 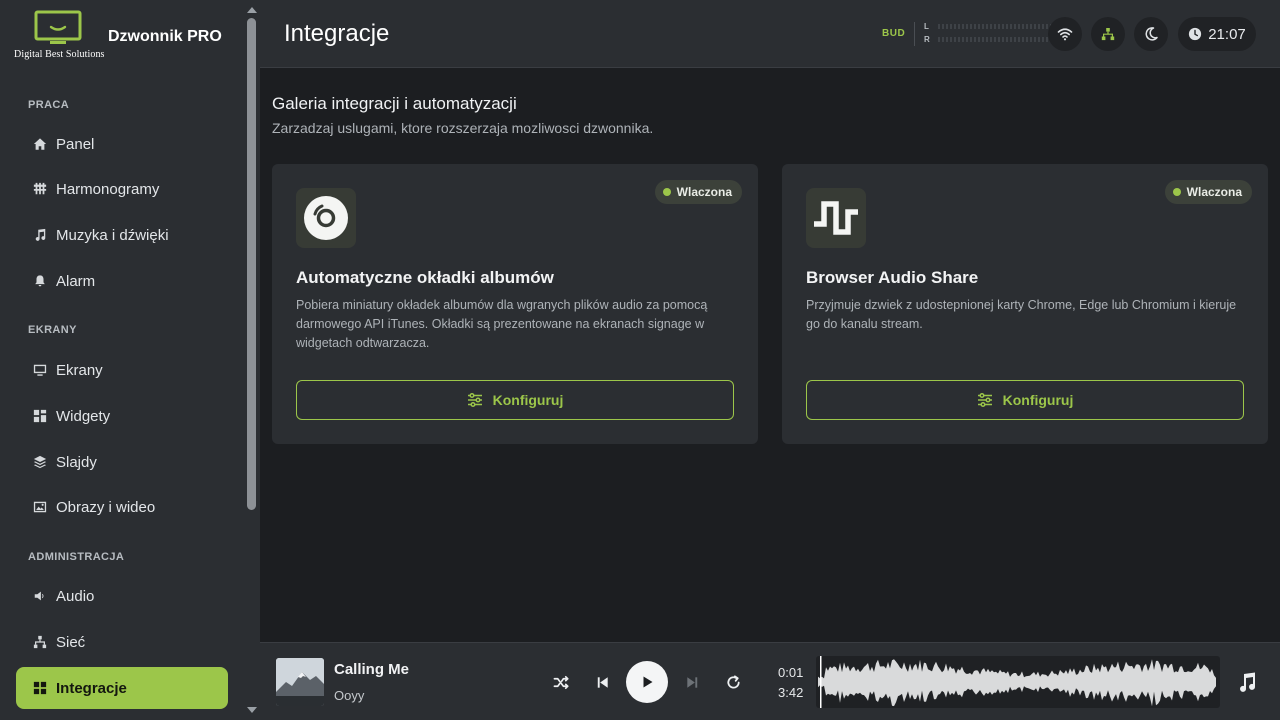 I want to click on monitor-logo-icon, so click(x=58, y=27).